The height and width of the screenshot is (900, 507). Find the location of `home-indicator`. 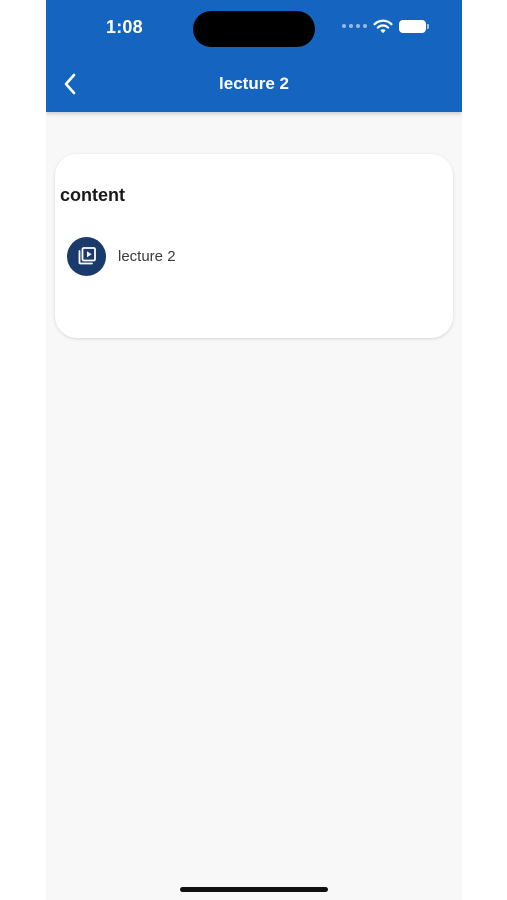

home-indicator is located at coordinates (254, 889).